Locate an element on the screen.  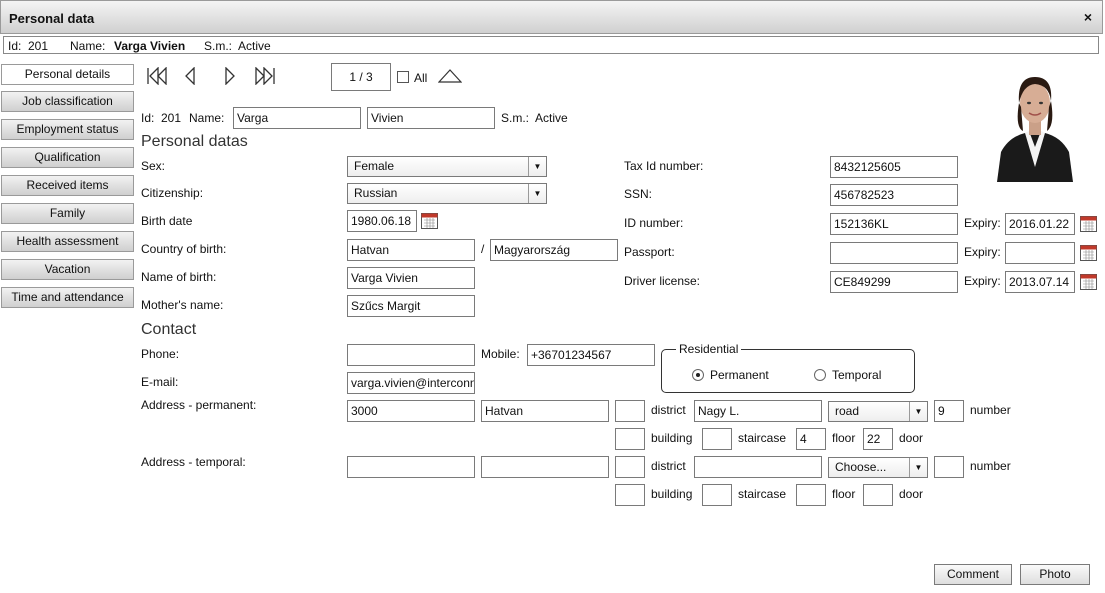
window-title: Personal data is located at coordinates (52, 18).